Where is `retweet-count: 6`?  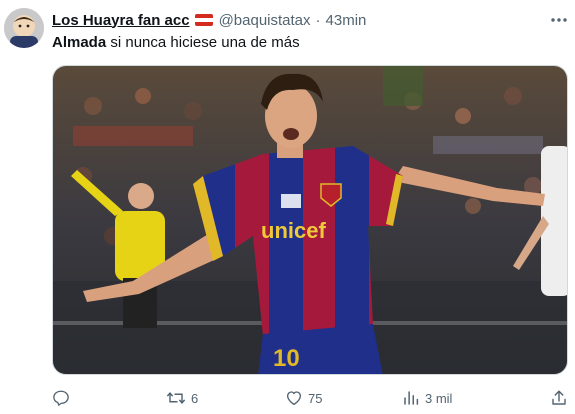
retweet-count: 6 is located at coordinates (195, 398).